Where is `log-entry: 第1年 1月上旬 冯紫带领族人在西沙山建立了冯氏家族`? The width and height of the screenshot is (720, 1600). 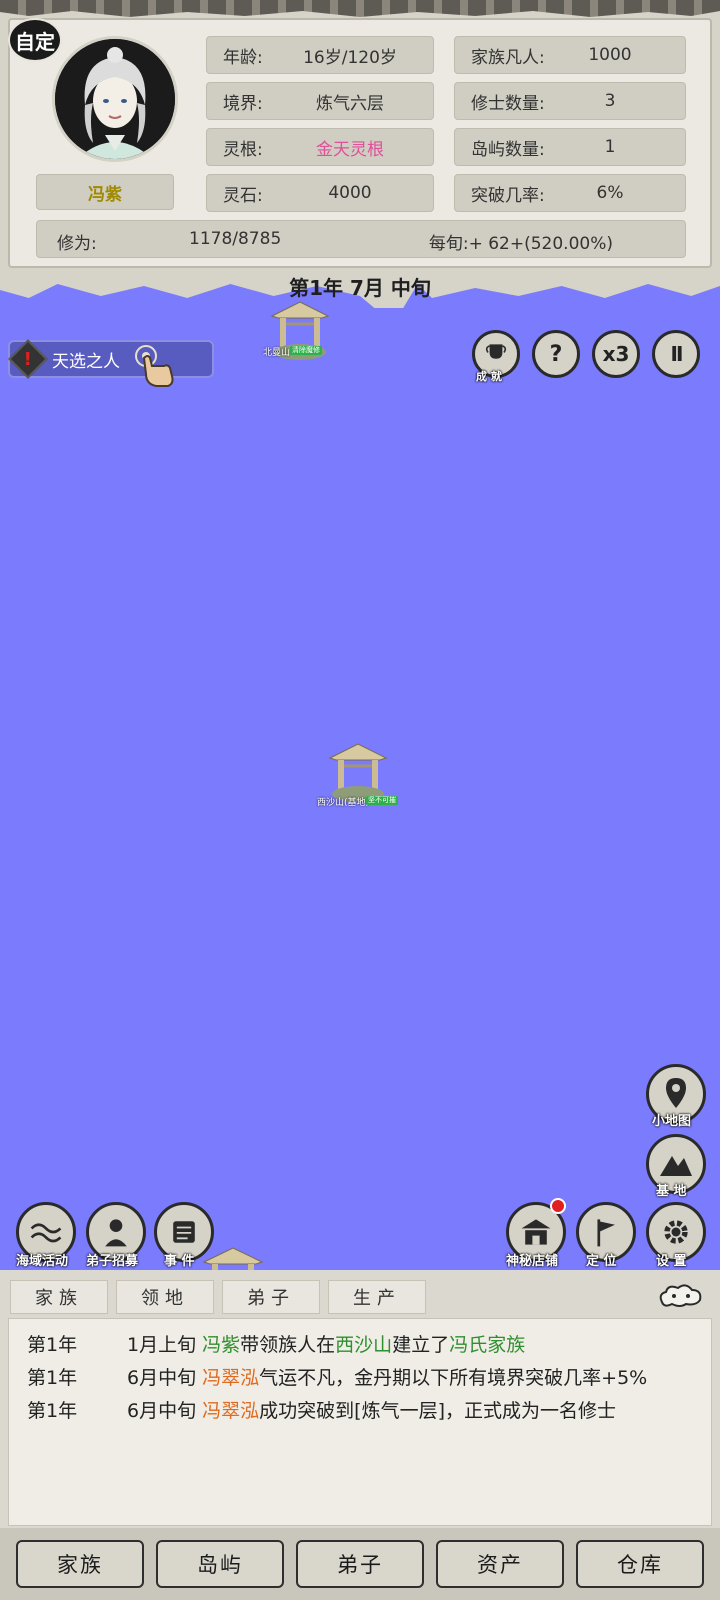 log-entry: 第1年 1月上旬 冯紫带领族人在西沙山建立了冯氏家族 is located at coordinates (360, 1345).